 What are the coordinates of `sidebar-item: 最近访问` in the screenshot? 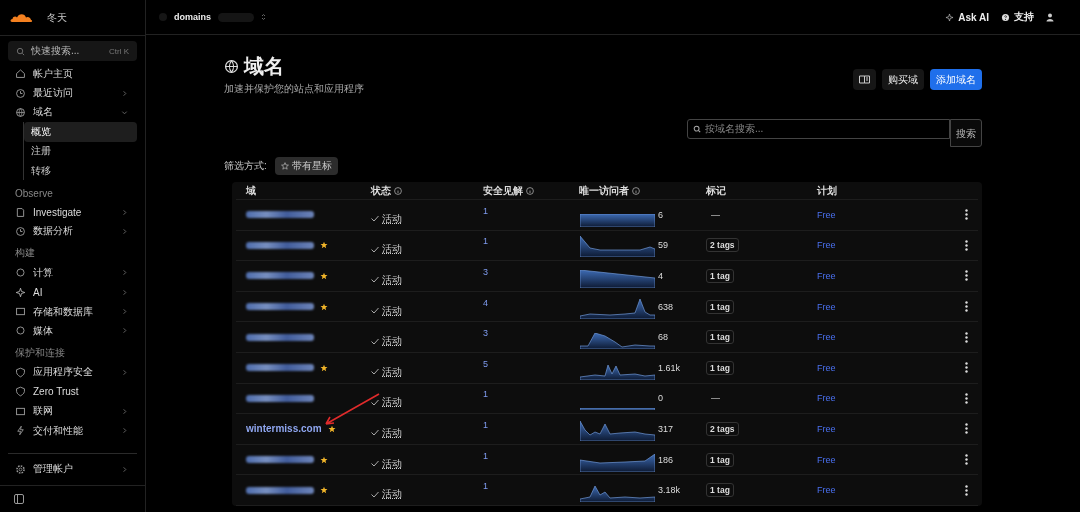 It's located at (72, 93).